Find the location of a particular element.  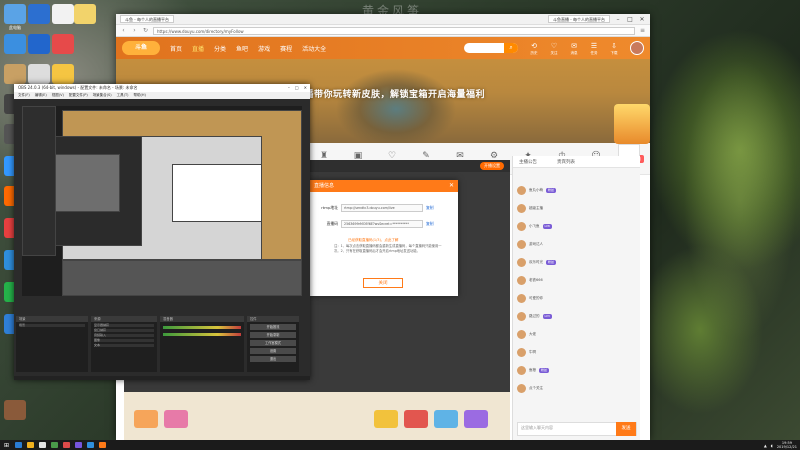

obs-menu-item: 帮助(H) is located at coordinates (140, 95).